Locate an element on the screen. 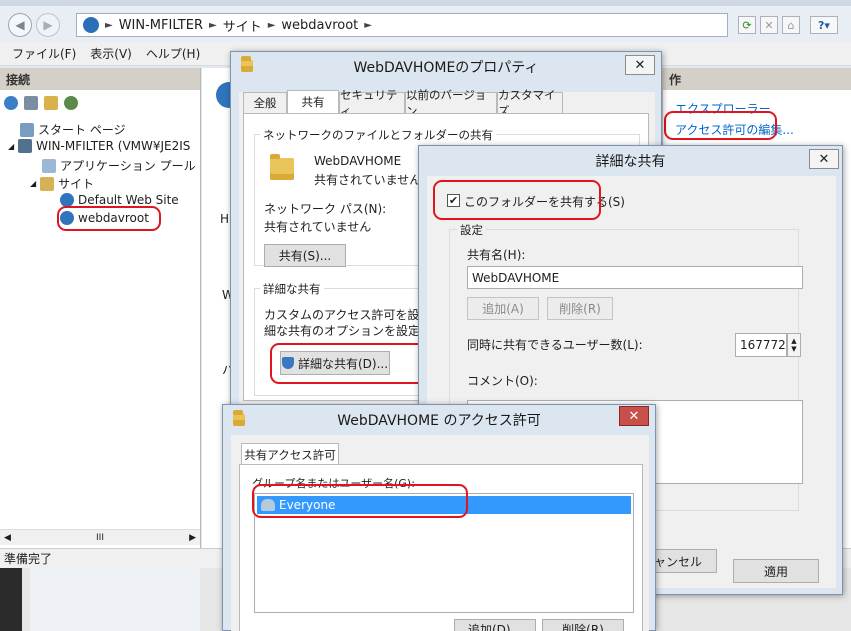 The height and width of the screenshot is (631, 851). tree-item-server: ◢ WIN-MFILTER (VMW¥JE2IS is located at coordinates (99, 146).